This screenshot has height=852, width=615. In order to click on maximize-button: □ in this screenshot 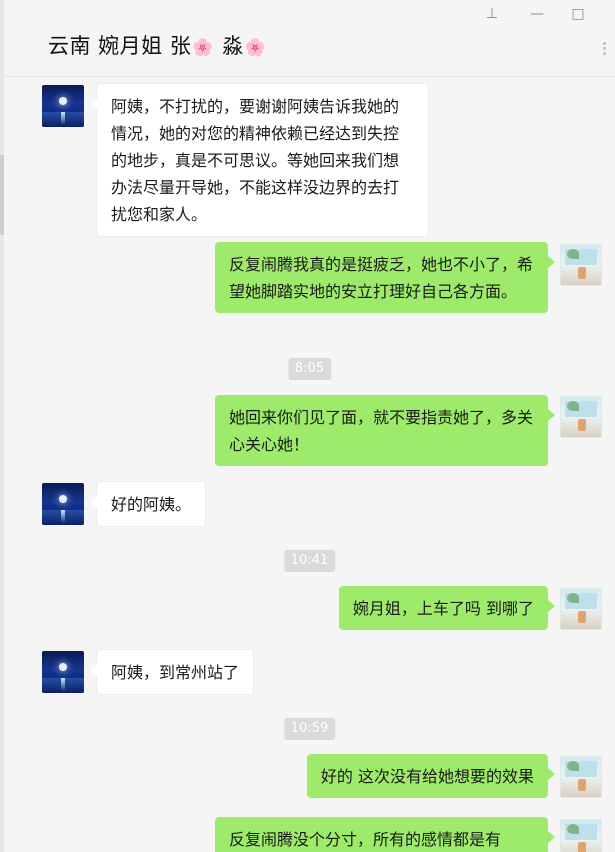, I will do `click(578, 14)`.